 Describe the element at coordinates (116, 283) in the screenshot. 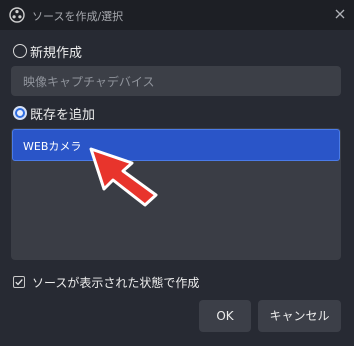

I see `visible-checkbox-label: ソースが表示された状態で作成` at that location.